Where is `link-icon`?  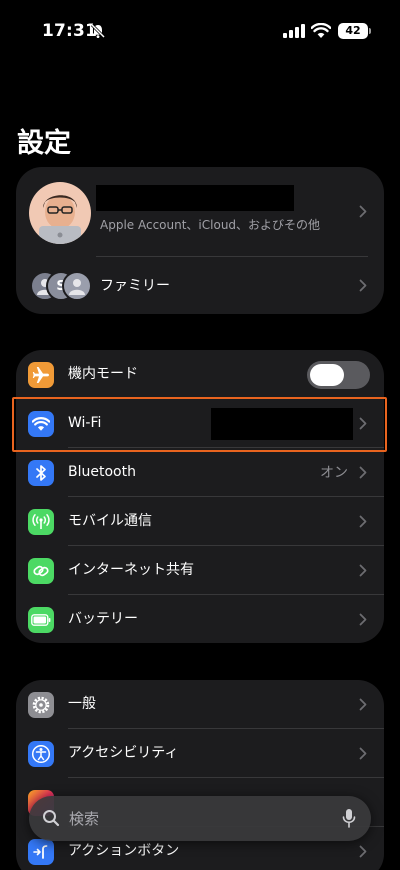 link-icon is located at coordinates (41, 571).